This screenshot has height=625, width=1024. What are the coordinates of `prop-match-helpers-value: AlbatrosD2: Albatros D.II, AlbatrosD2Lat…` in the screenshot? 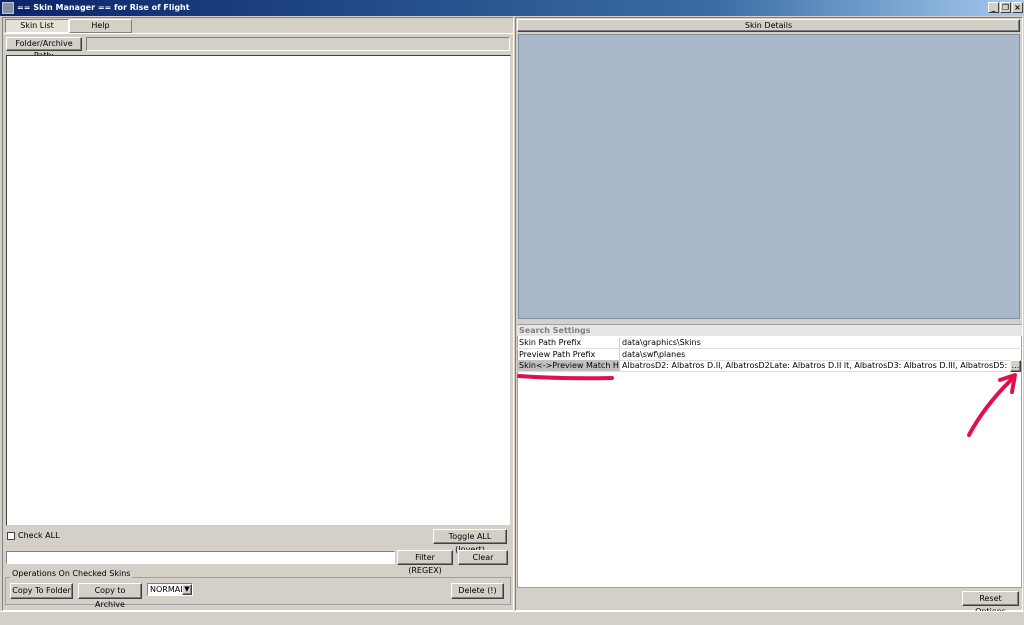 It's located at (815, 366).